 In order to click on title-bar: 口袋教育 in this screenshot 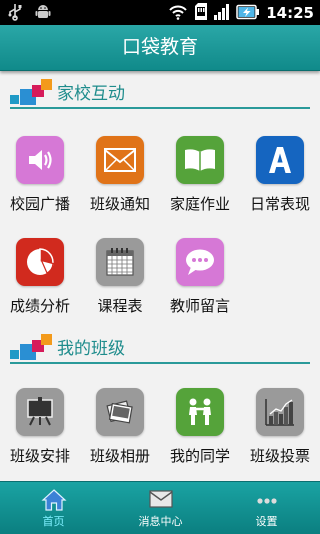, I will do `click(160, 48)`.